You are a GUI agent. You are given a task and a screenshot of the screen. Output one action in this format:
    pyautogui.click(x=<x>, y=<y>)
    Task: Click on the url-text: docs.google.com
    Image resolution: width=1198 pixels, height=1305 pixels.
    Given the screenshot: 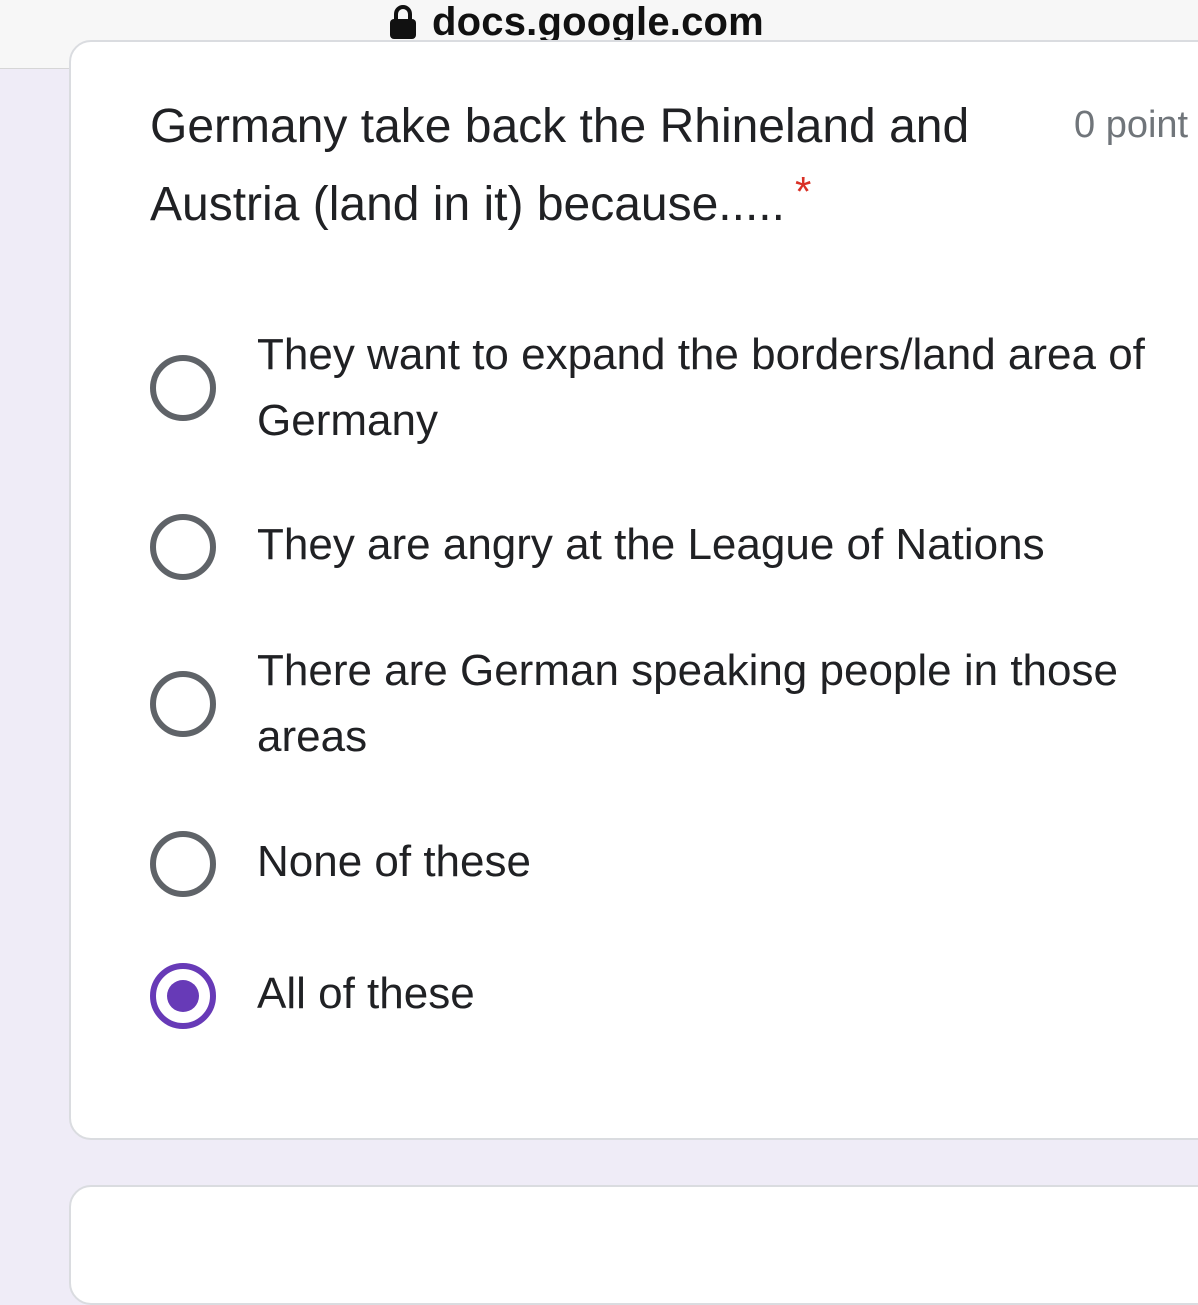 What is the action you would take?
    pyautogui.click(x=598, y=22)
    